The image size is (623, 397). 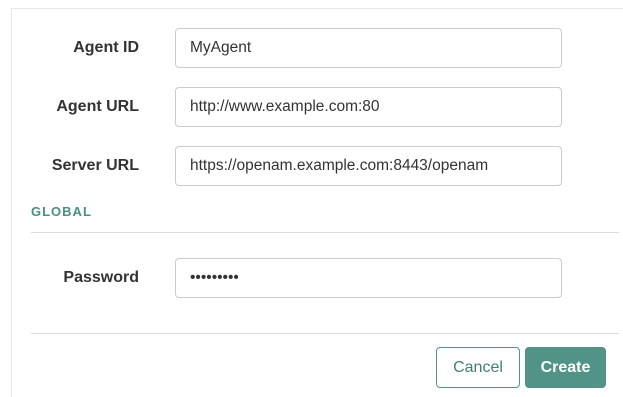 What do you see at coordinates (61, 211) in the screenshot?
I see `global-section-title: GLOBAL` at bounding box center [61, 211].